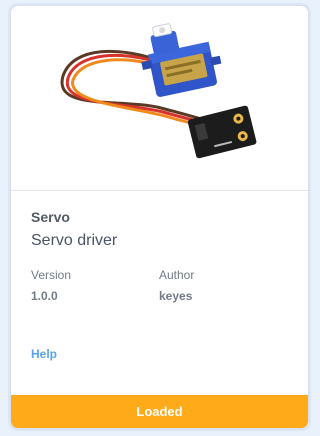 This screenshot has width=320, height=436. Describe the element at coordinates (51, 275) in the screenshot. I see `version-label: Version` at that location.